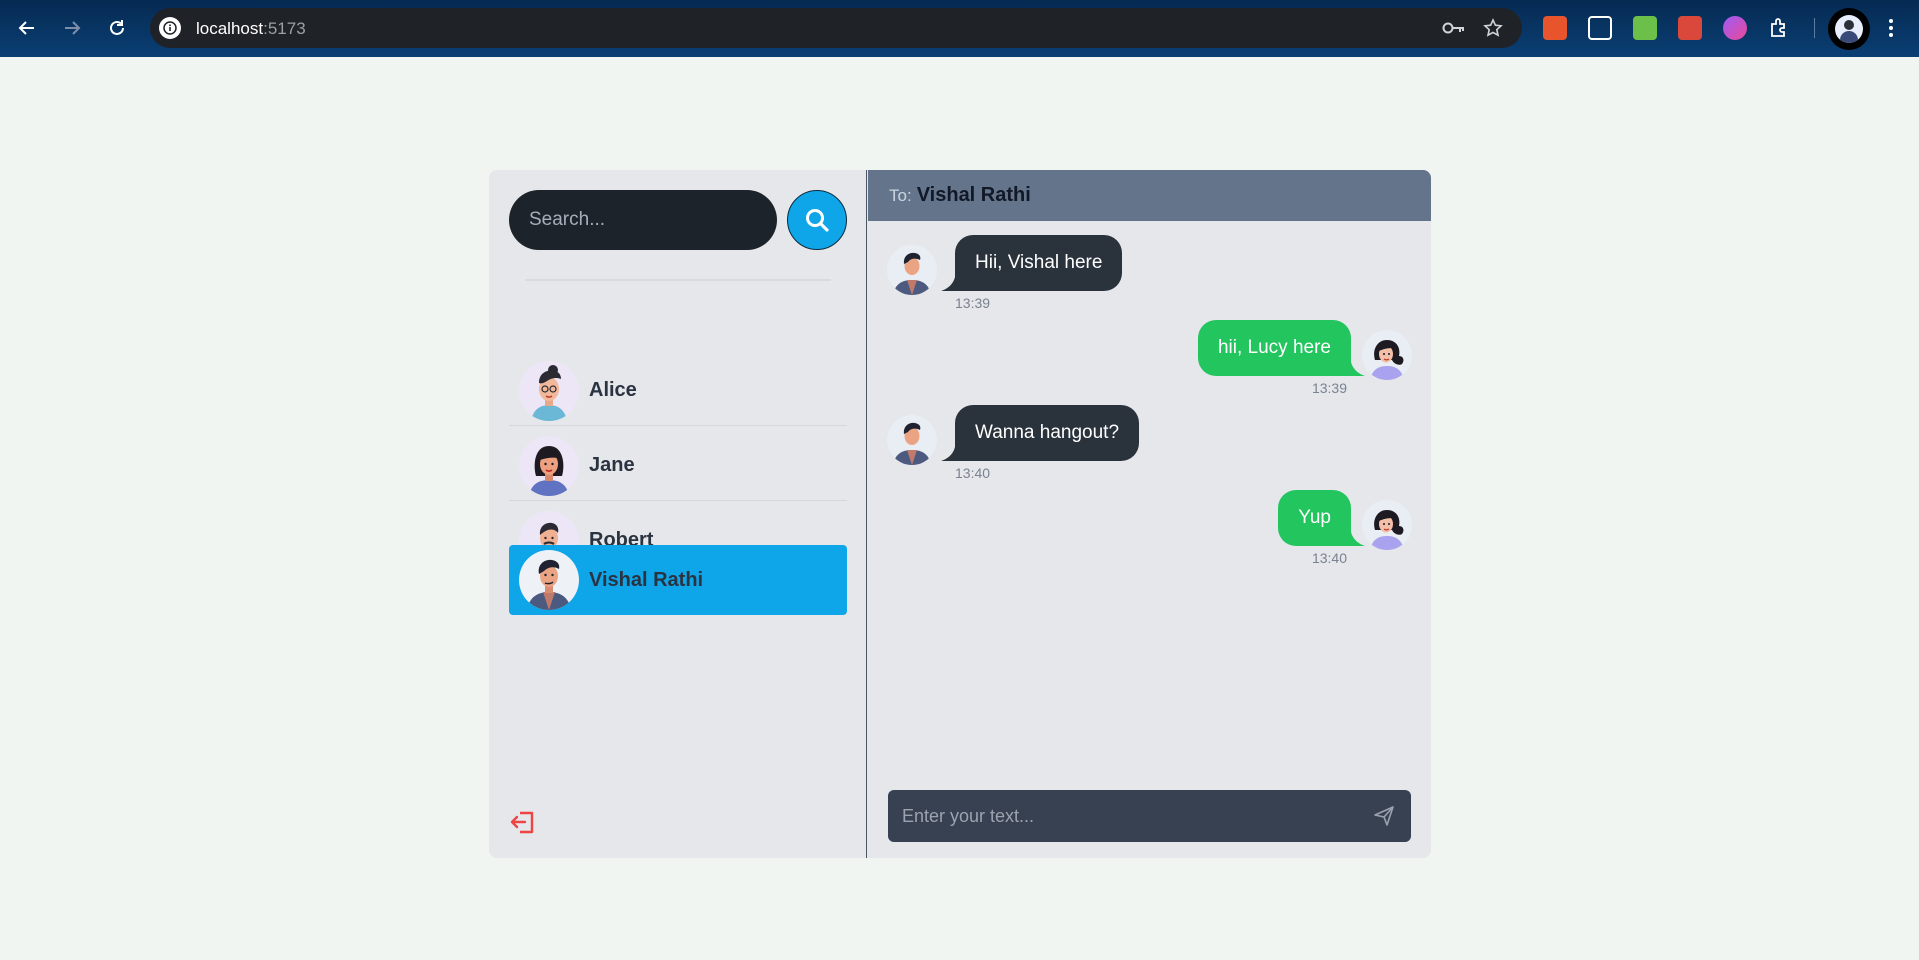  I want to click on message-sent: Yup 13:40, so click(1149, 530).